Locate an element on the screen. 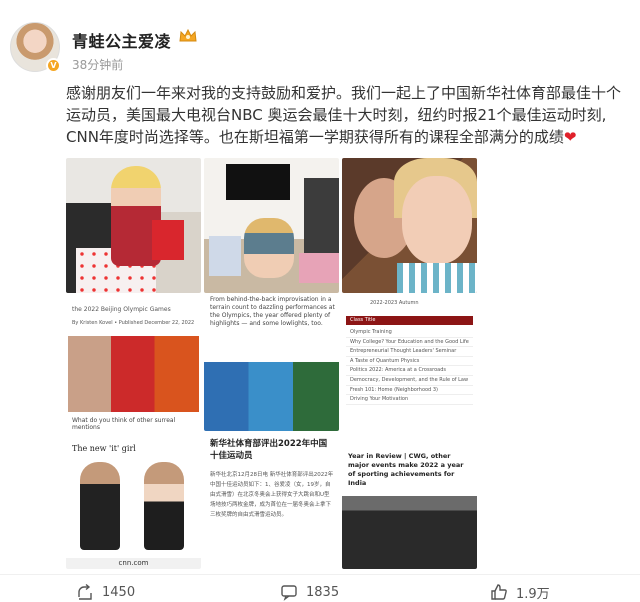 The image size is (640, 602). like-icon is located at coordinates (499, 592).